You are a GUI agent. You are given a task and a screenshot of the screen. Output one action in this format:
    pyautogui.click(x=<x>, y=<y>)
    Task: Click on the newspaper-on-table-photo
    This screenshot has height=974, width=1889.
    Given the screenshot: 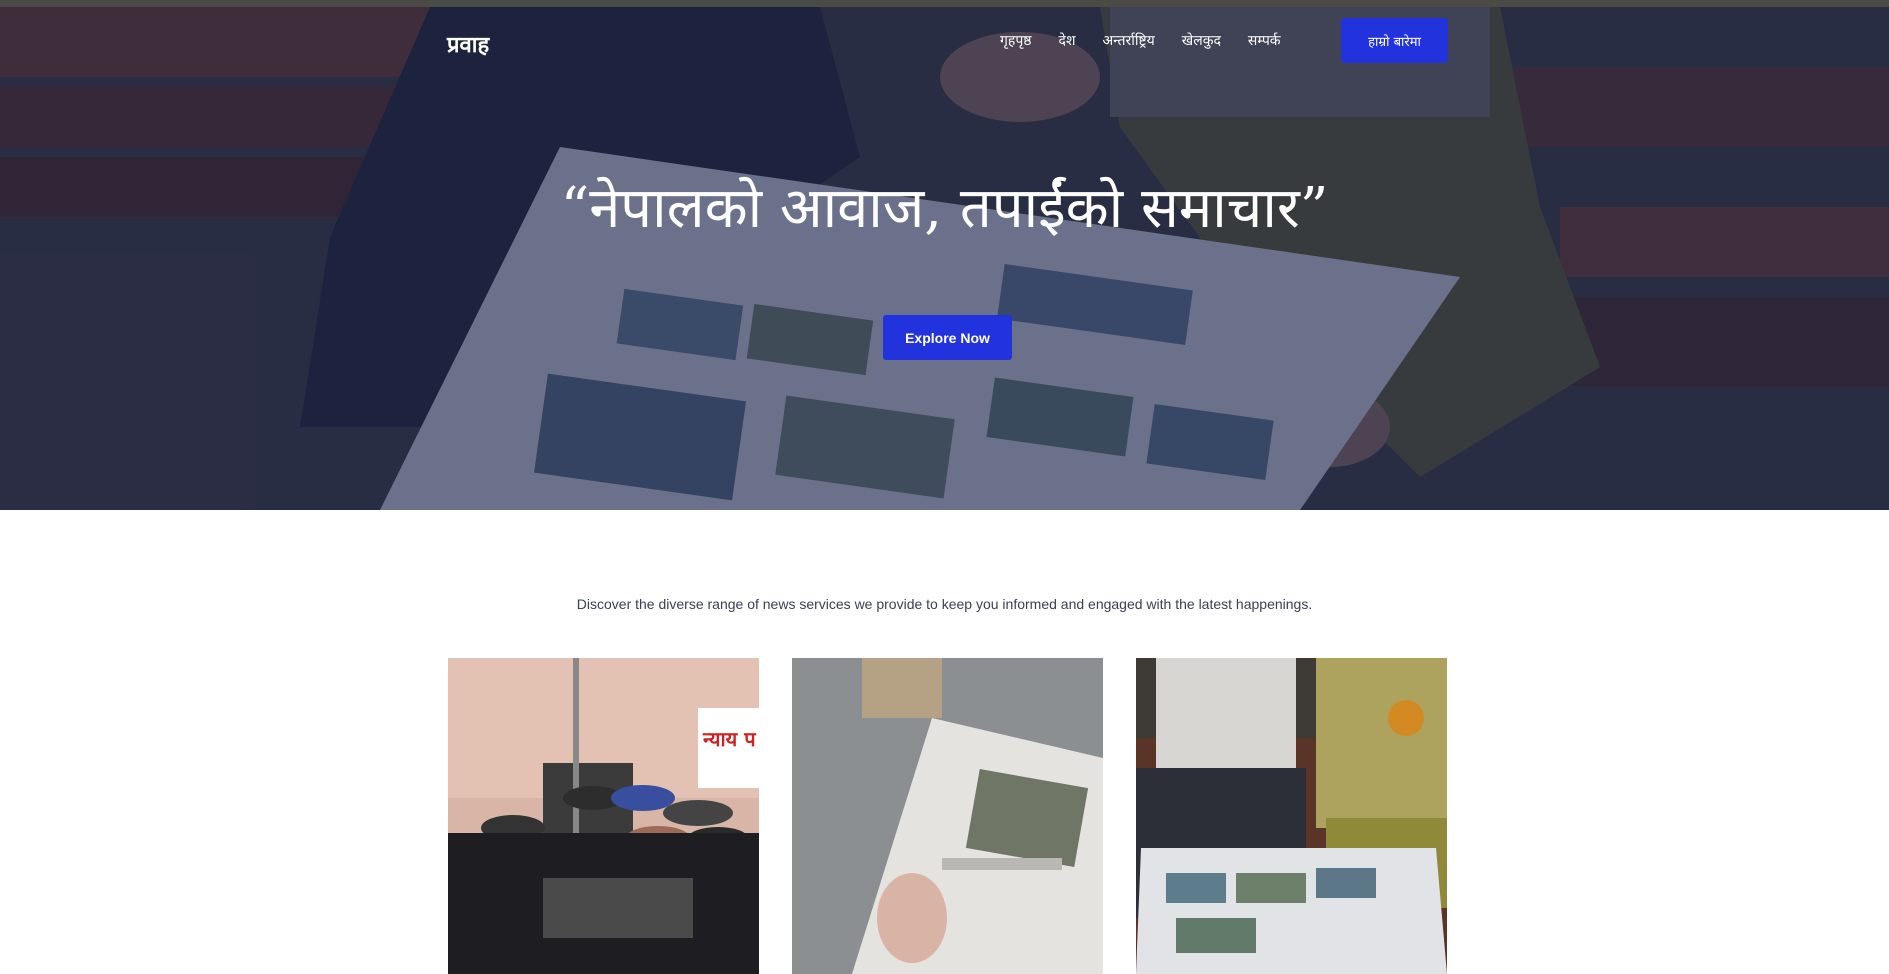 What is the action you would take?
    pyautogui.click(x=947, y=816)
    